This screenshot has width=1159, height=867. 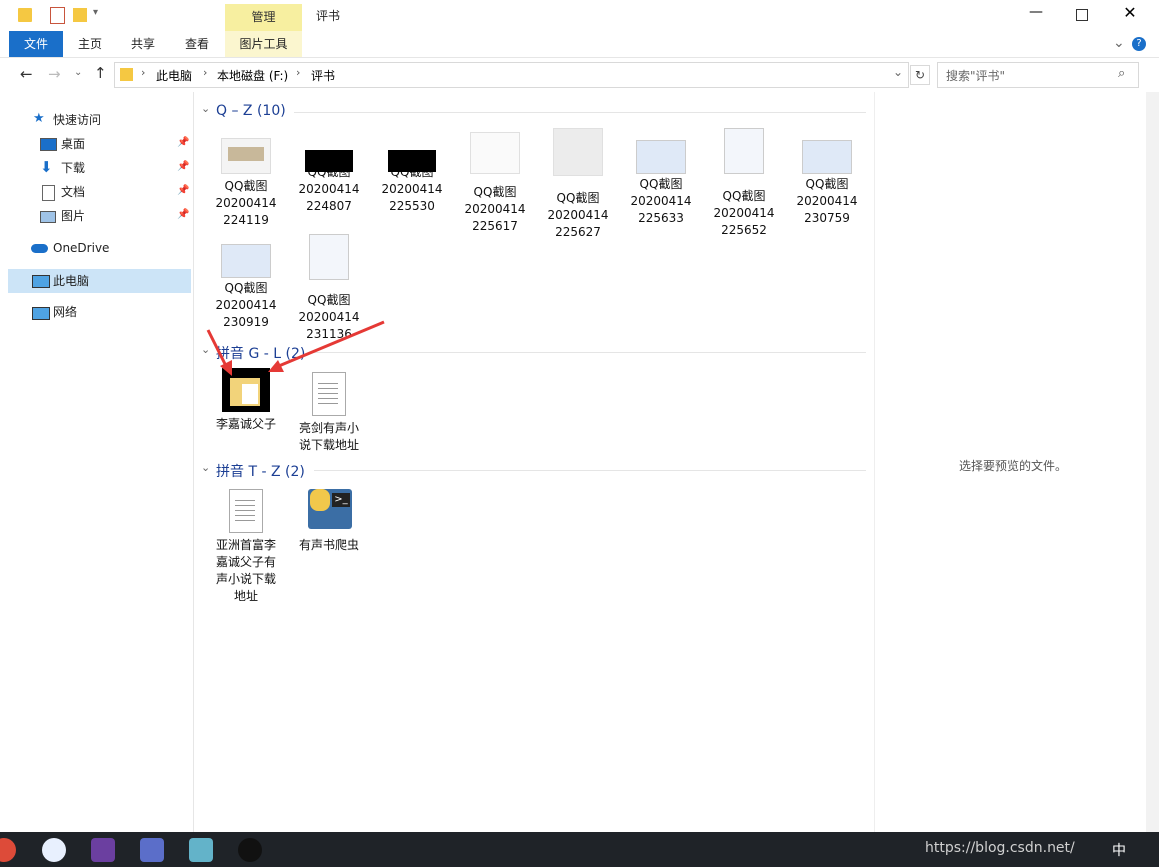 What do you see at coordinates (1038, 75) in the screenshot?
I see `search-input: 搜索"评书" ⌕` at bounding box center [1038, 75].